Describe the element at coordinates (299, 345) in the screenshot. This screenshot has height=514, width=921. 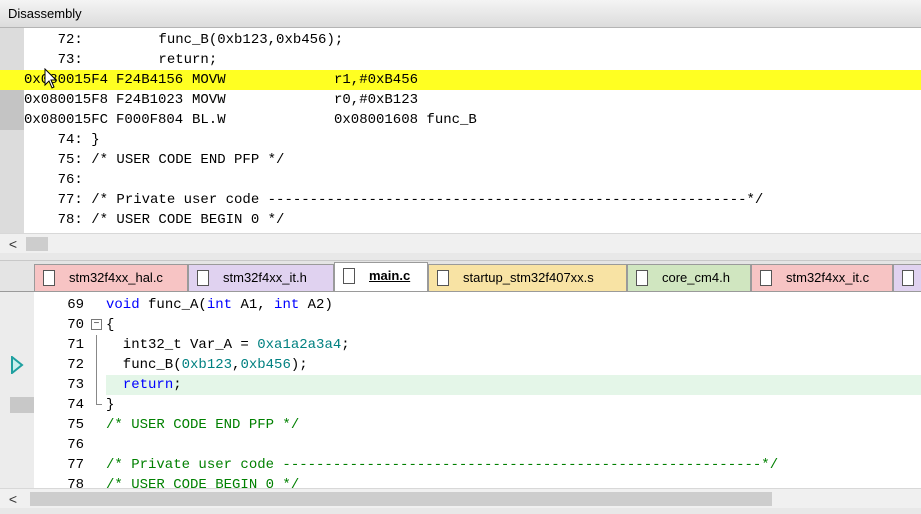
I see `code-token: 0xa1a2a3a4` at that location.